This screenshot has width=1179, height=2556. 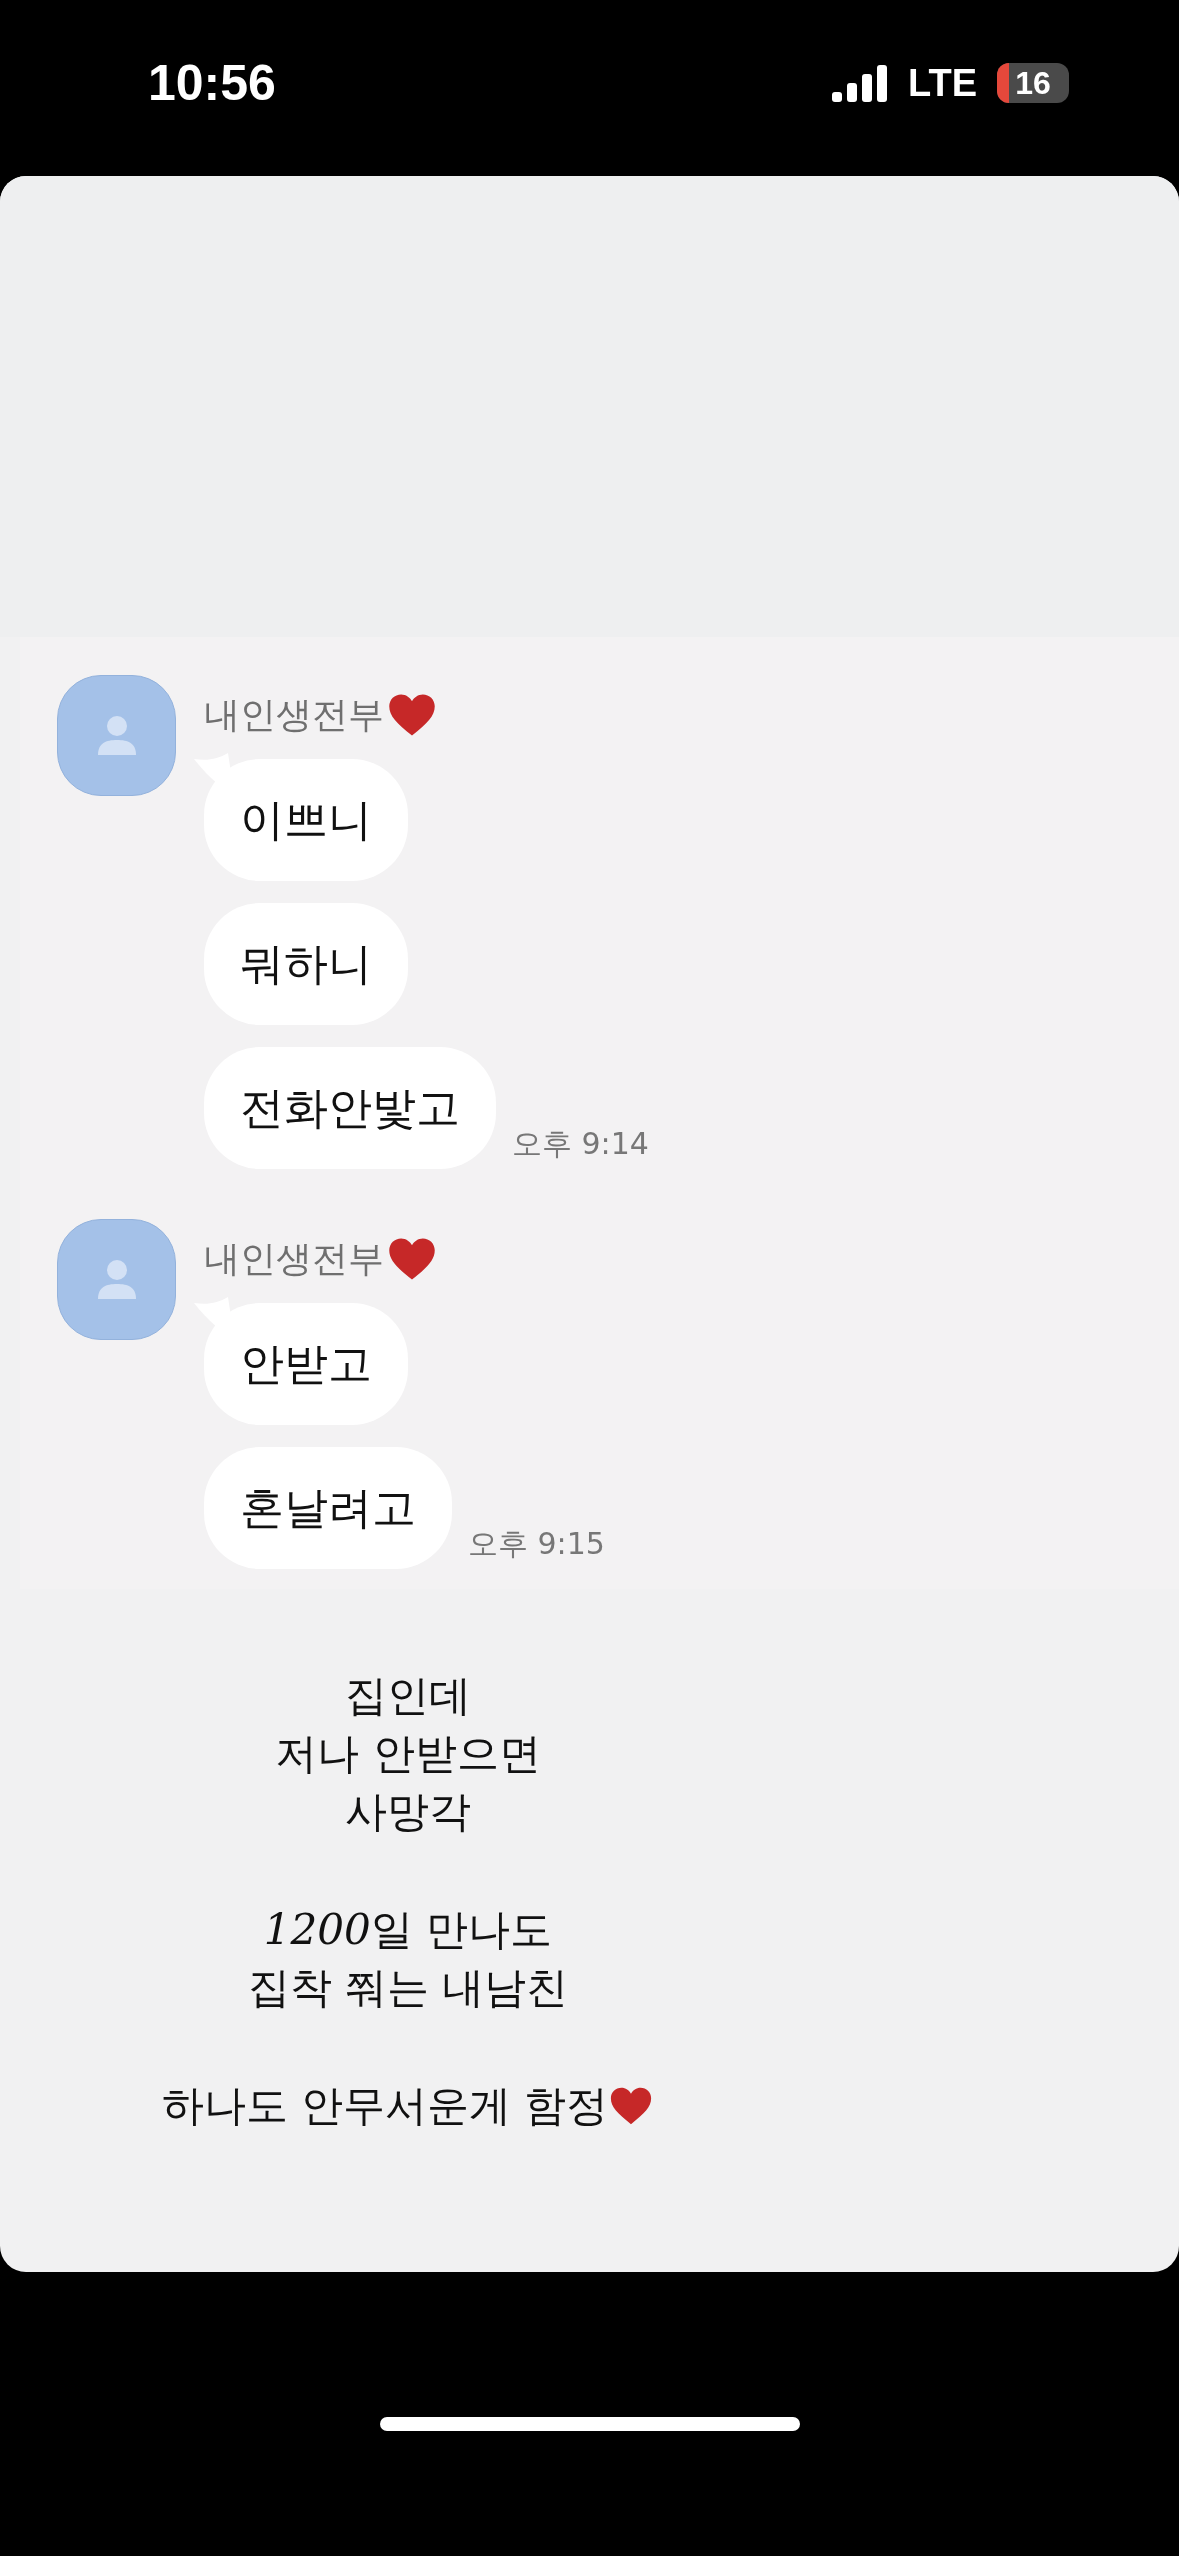 What do you see at coordinates (408, 1696) in the screenshot?
I see `caption-text: 집인데` at bounding box center [408, 1696].